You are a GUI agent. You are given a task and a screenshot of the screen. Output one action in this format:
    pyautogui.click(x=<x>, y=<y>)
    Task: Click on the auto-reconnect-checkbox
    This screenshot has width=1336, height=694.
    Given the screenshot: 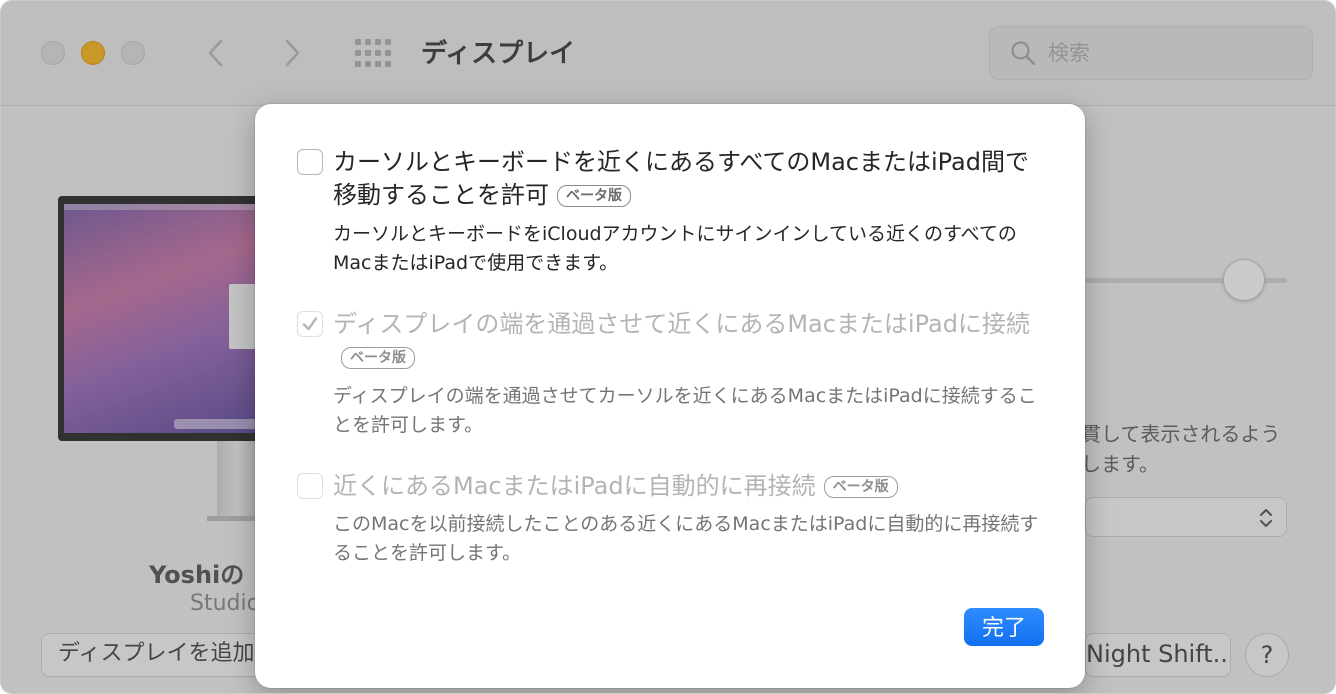 What is the action you would take?
    pyautogui.click(x=310, y=486)
    